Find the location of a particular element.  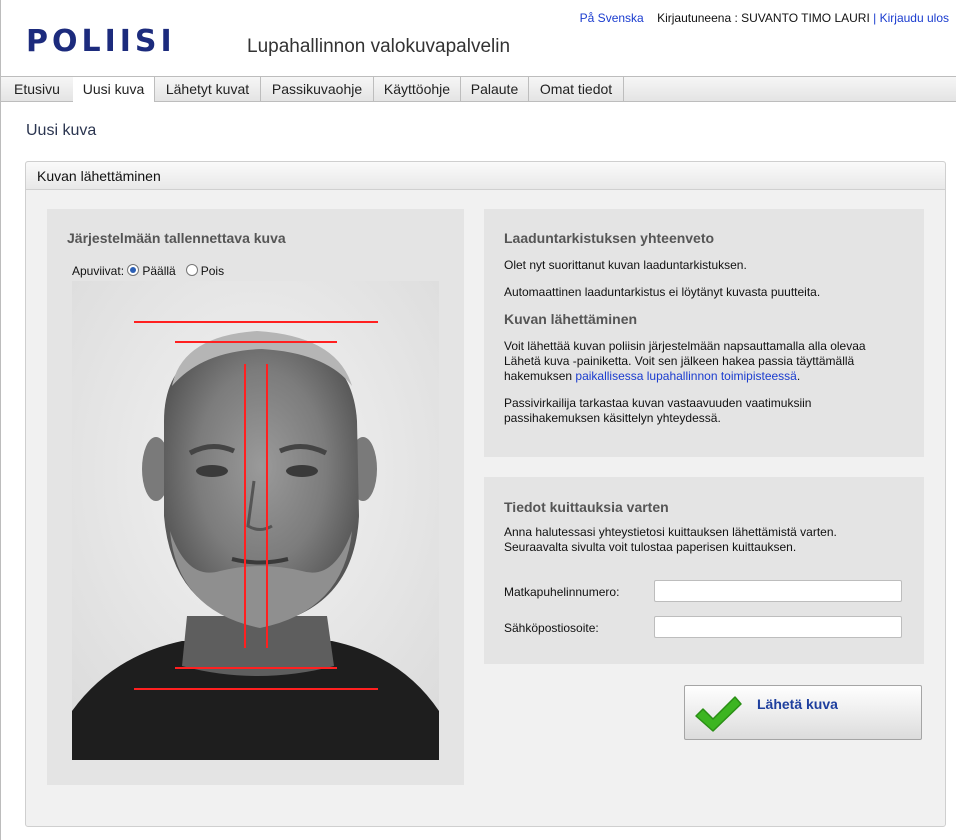

guides-off-radio: Pois is located at coordinates (205, 271).